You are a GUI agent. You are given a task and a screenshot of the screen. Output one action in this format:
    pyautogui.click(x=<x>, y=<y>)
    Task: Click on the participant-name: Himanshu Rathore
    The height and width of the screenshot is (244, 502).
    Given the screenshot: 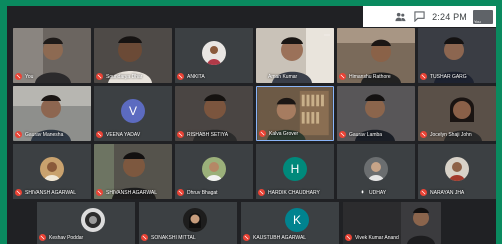 What is the action you would take?
    pyautogui.click(x=370, y=77)
    